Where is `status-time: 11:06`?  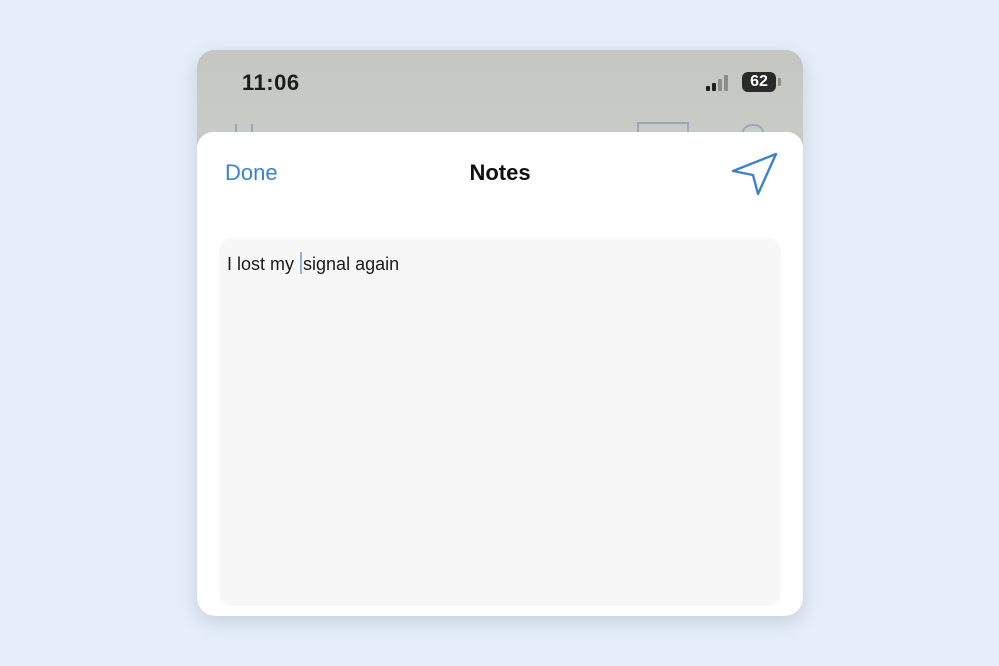 status-time: 11:06 is located at coordinates (271, 82).